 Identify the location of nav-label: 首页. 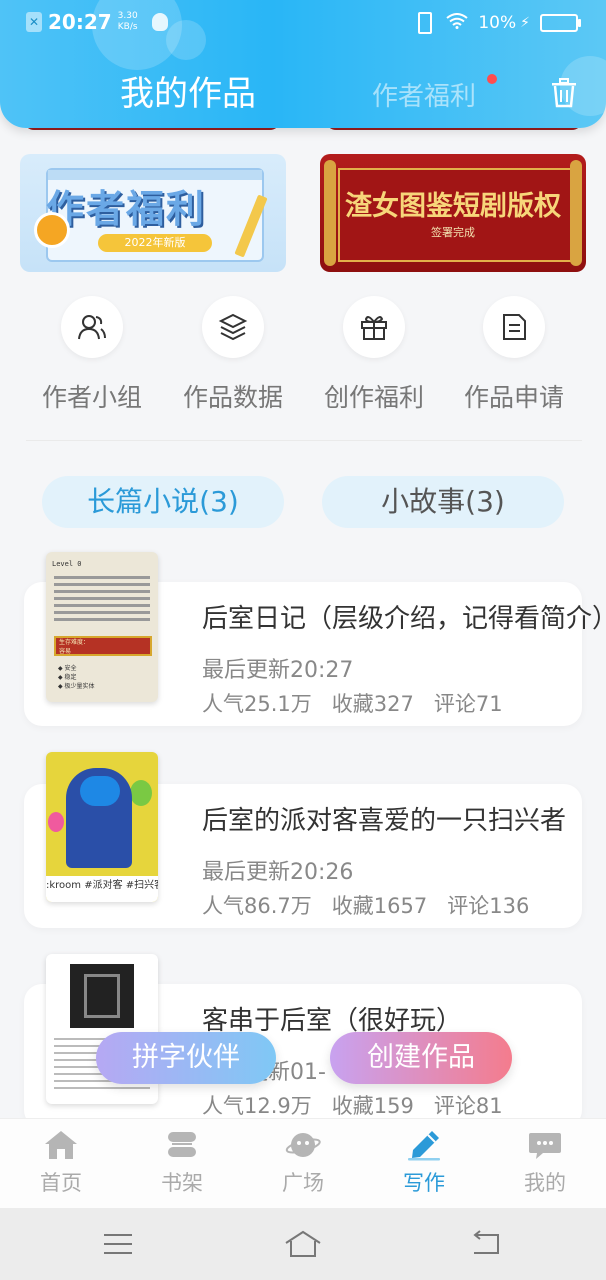
(61, 1183).